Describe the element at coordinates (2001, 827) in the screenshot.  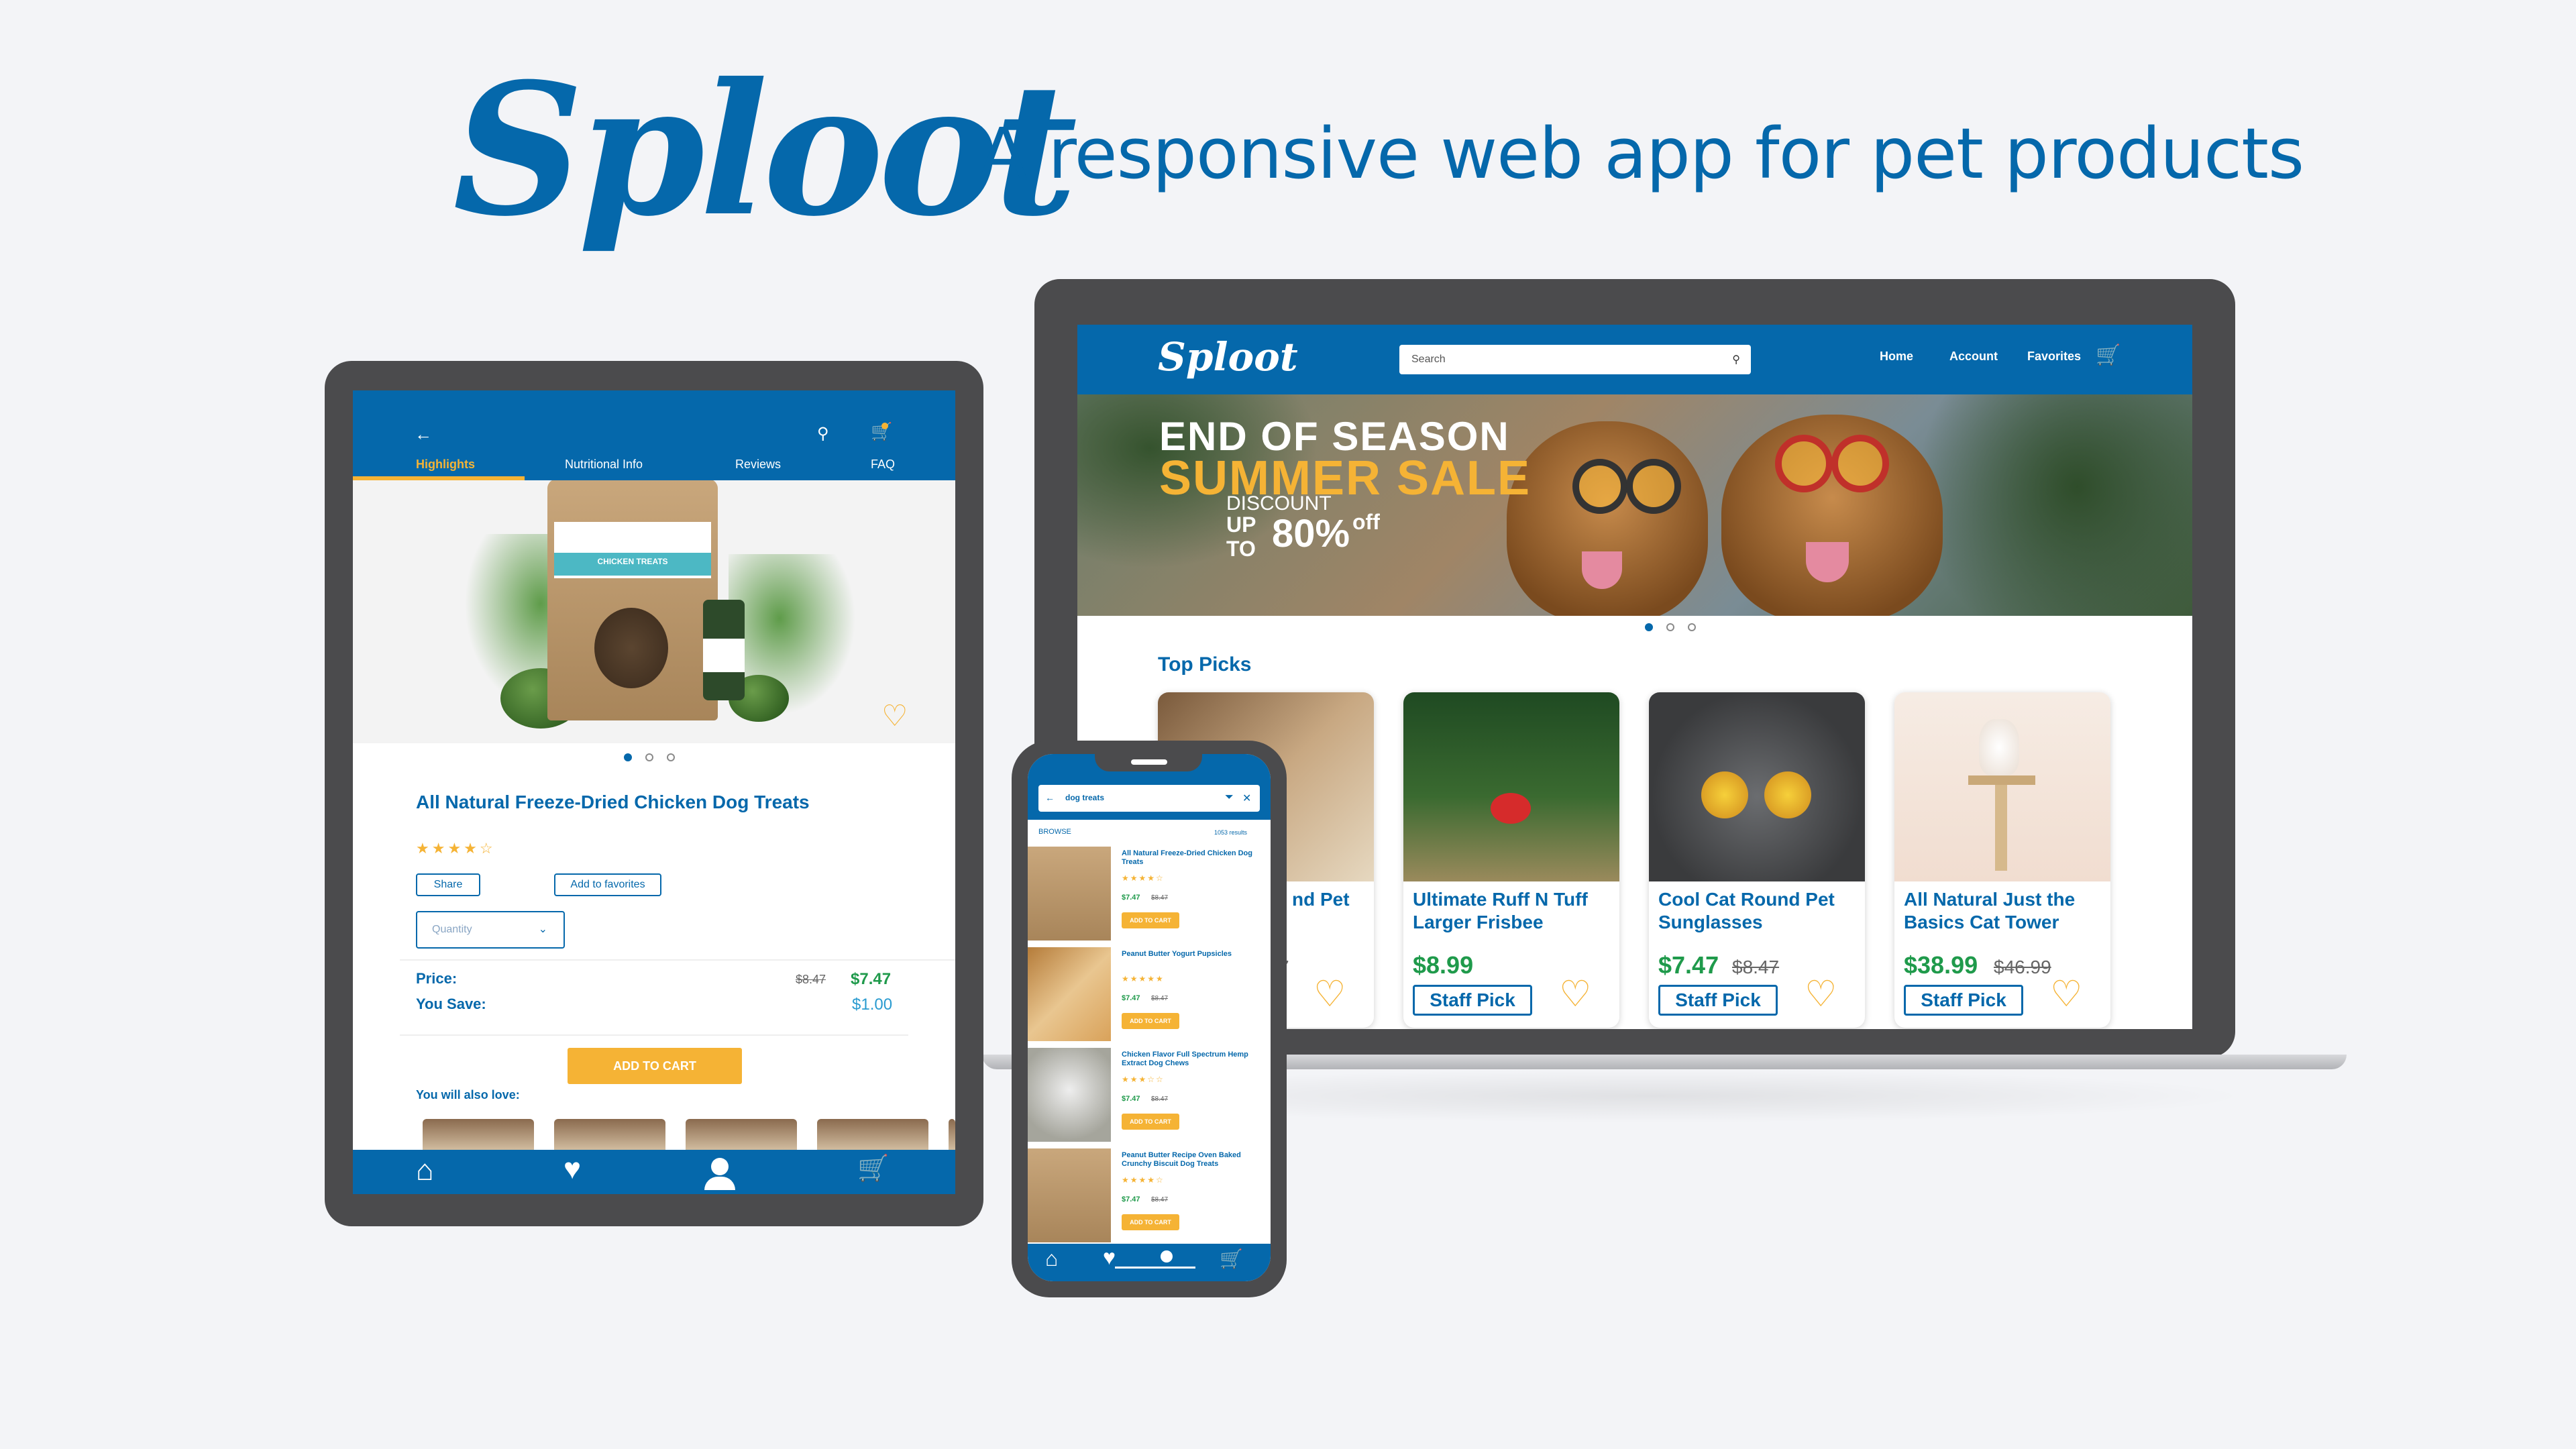
I see `cat-tower-post` at that location.